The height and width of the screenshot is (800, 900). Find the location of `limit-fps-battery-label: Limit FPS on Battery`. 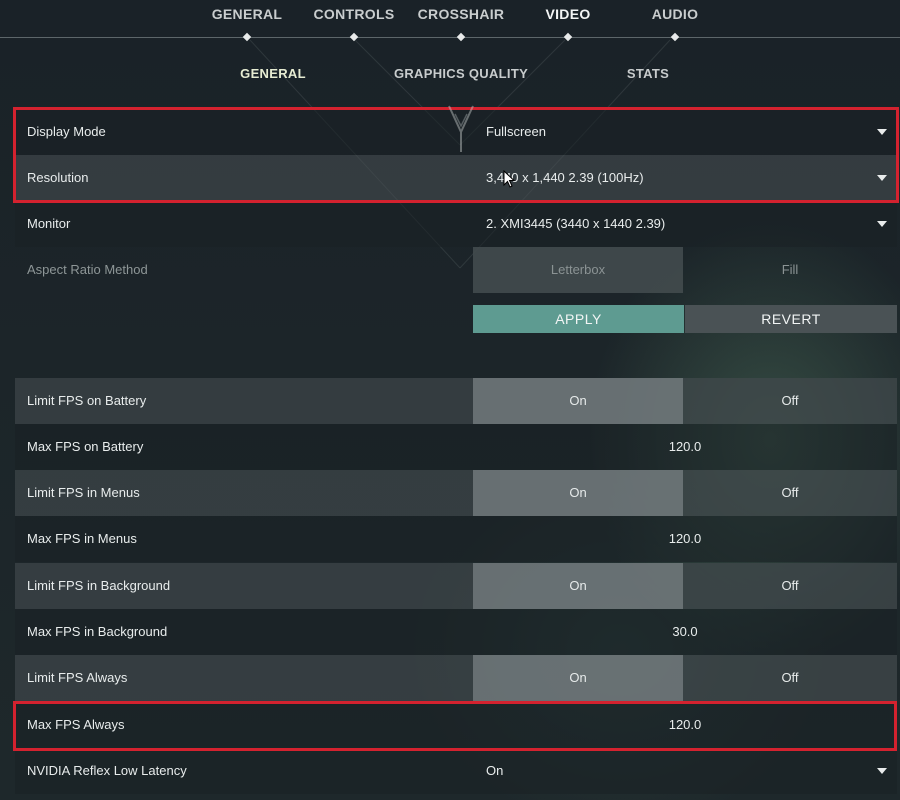

limit-fps-battery-label: Limit FPS on Battery is located at coordinates (87, 400).